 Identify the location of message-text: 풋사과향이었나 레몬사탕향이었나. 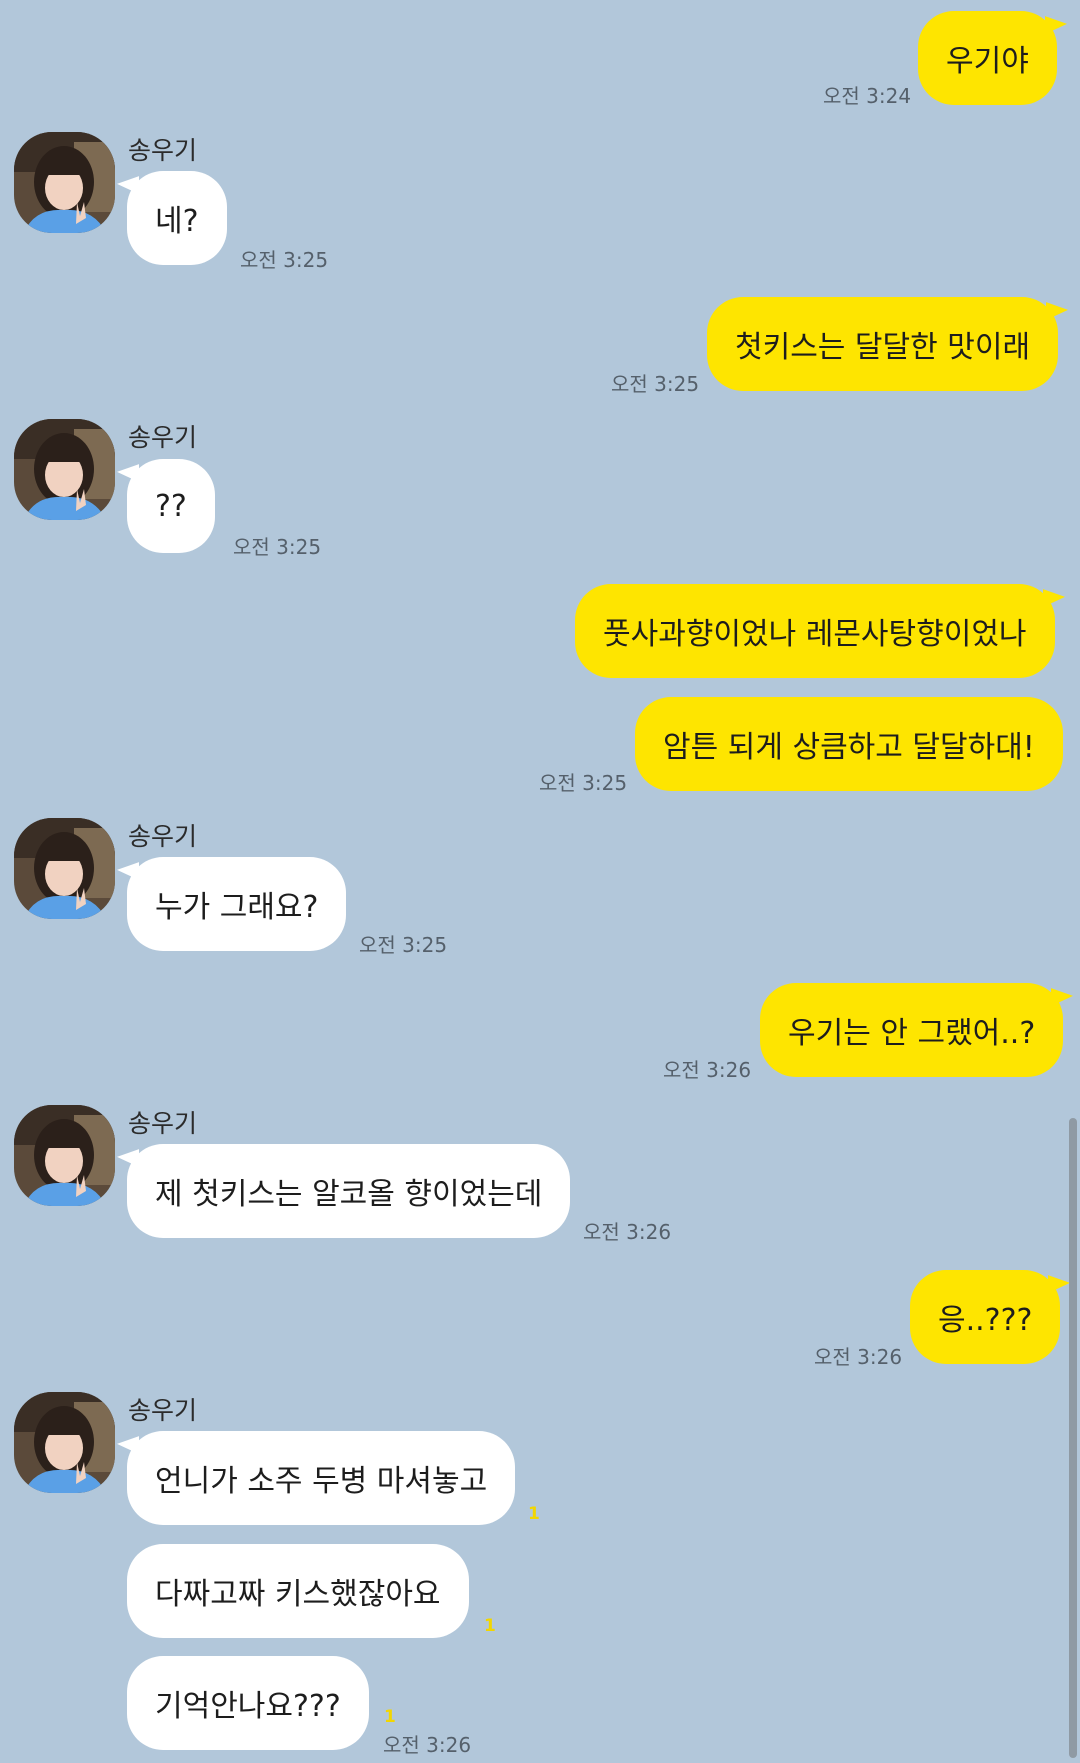
(815, 634).